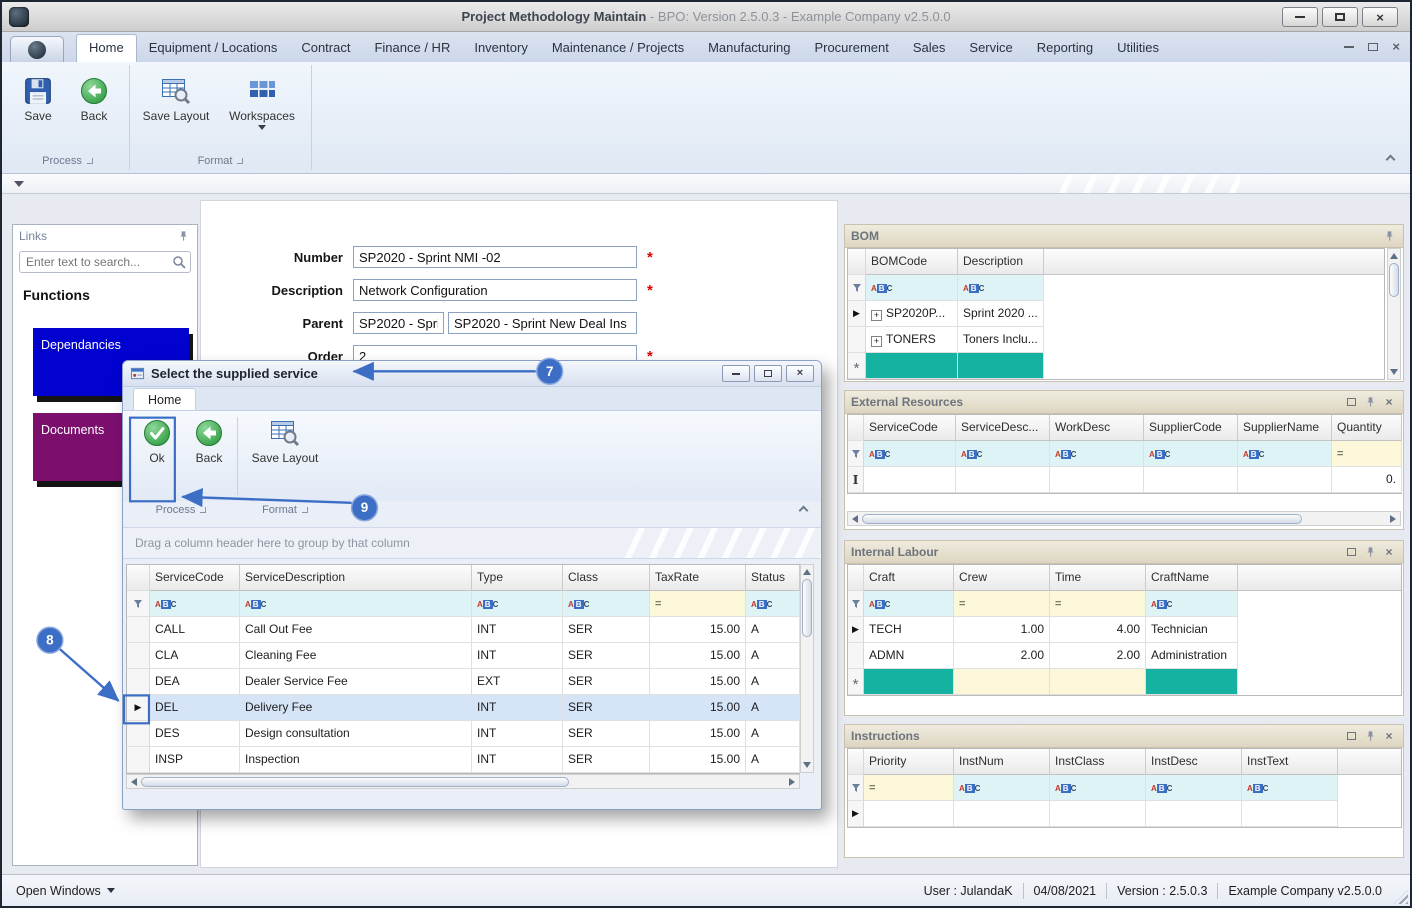 The width and height of the screenshot is (1412, 908). What do you see at coordinates (1116, 288) in the screenshot?
I see `grid-filter-row: ABC ABC` at bounding box center [1116, 288].